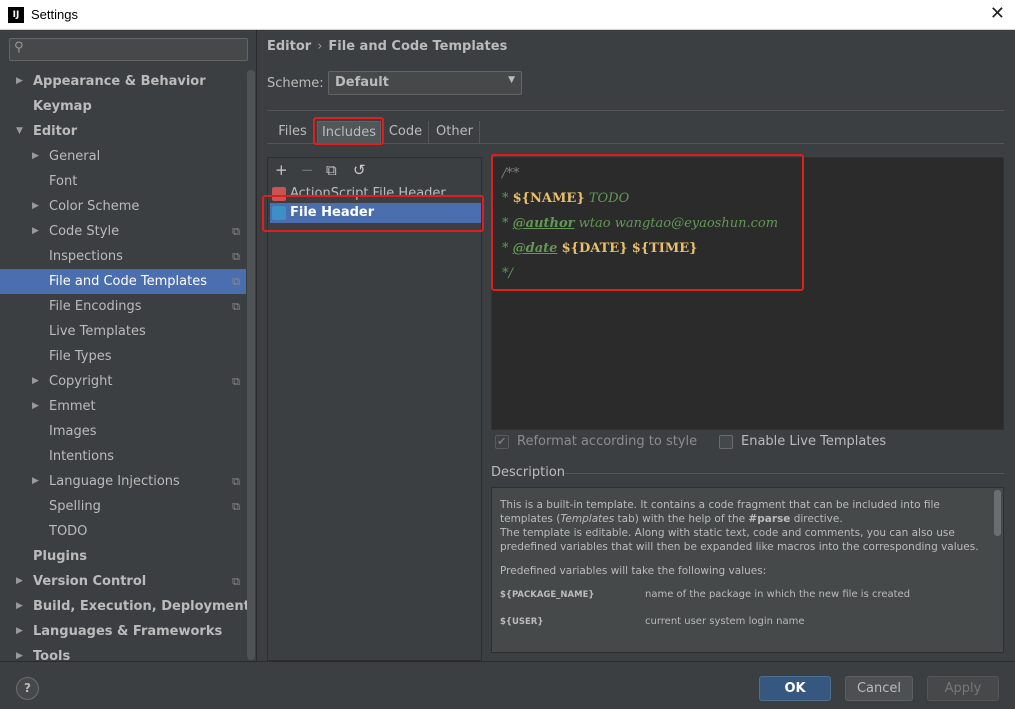  Describe the element at coordinates (123, 181) in the screenshot. I see `sidebar-item-font: Font` at that location.